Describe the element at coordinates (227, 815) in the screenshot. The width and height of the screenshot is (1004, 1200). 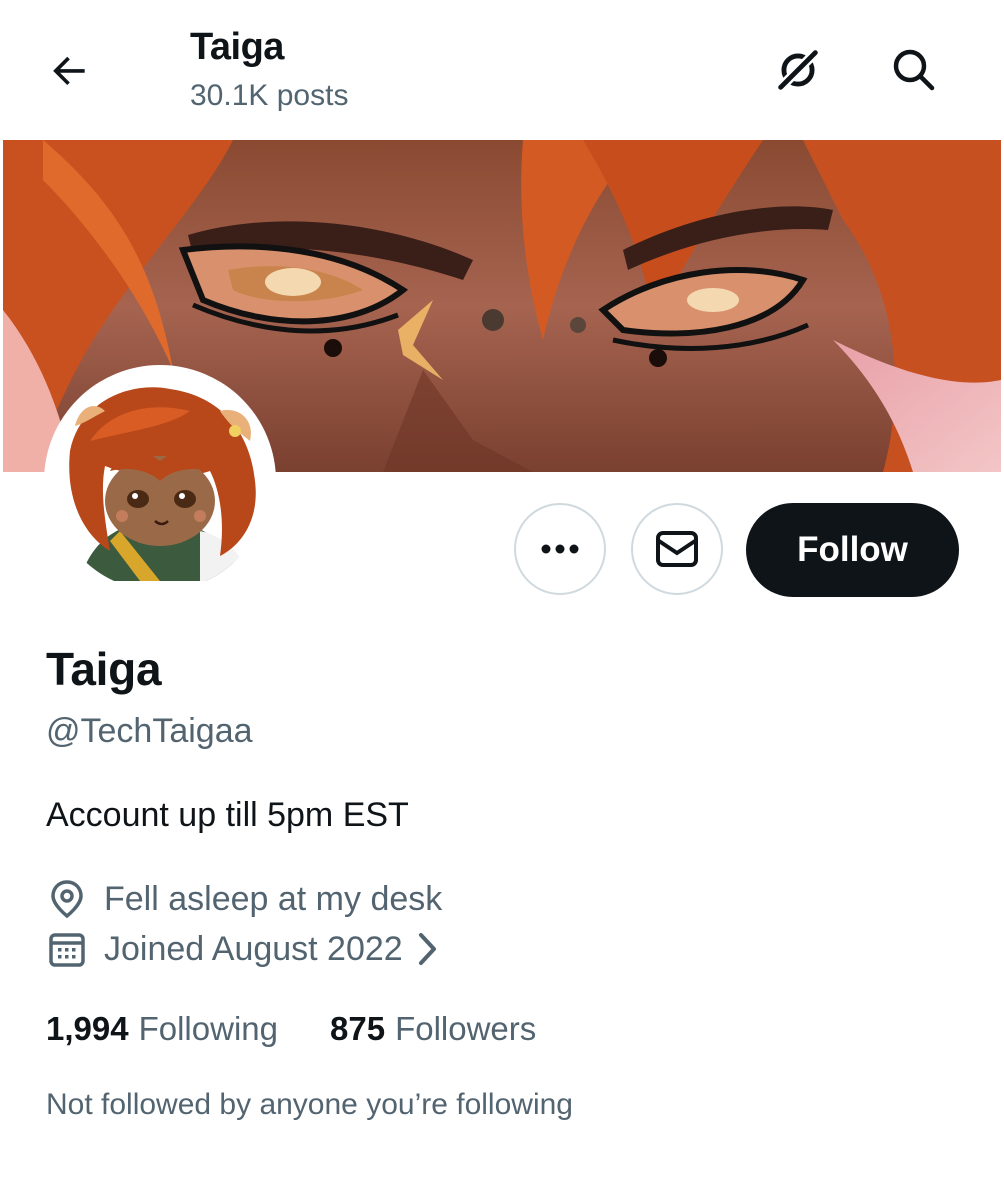
I see `profile-bio: Account up till 5pm EST` at that location.